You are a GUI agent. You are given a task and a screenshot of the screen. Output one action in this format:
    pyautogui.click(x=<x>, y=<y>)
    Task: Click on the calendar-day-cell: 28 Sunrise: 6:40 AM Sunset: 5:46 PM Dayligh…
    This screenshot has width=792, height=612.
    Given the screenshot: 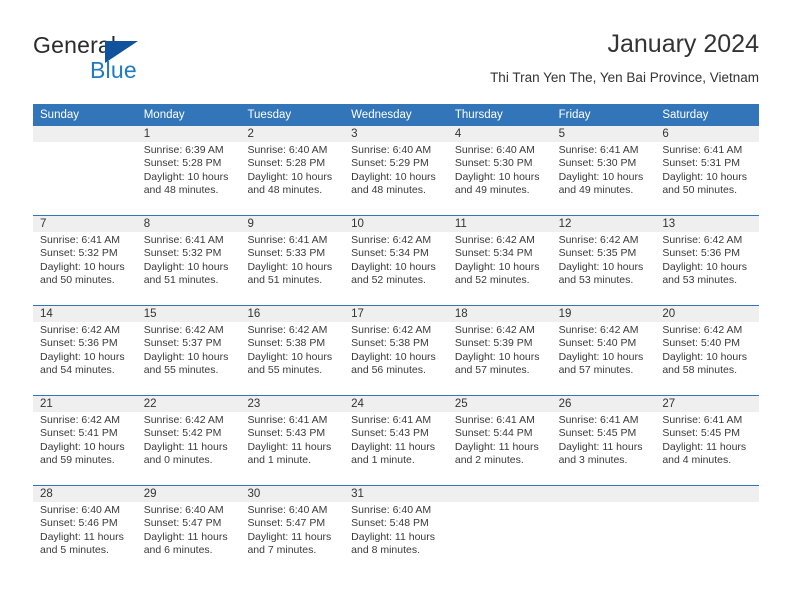 What is the action you would take?
    pyautogui.click(x=85, y=530)
    